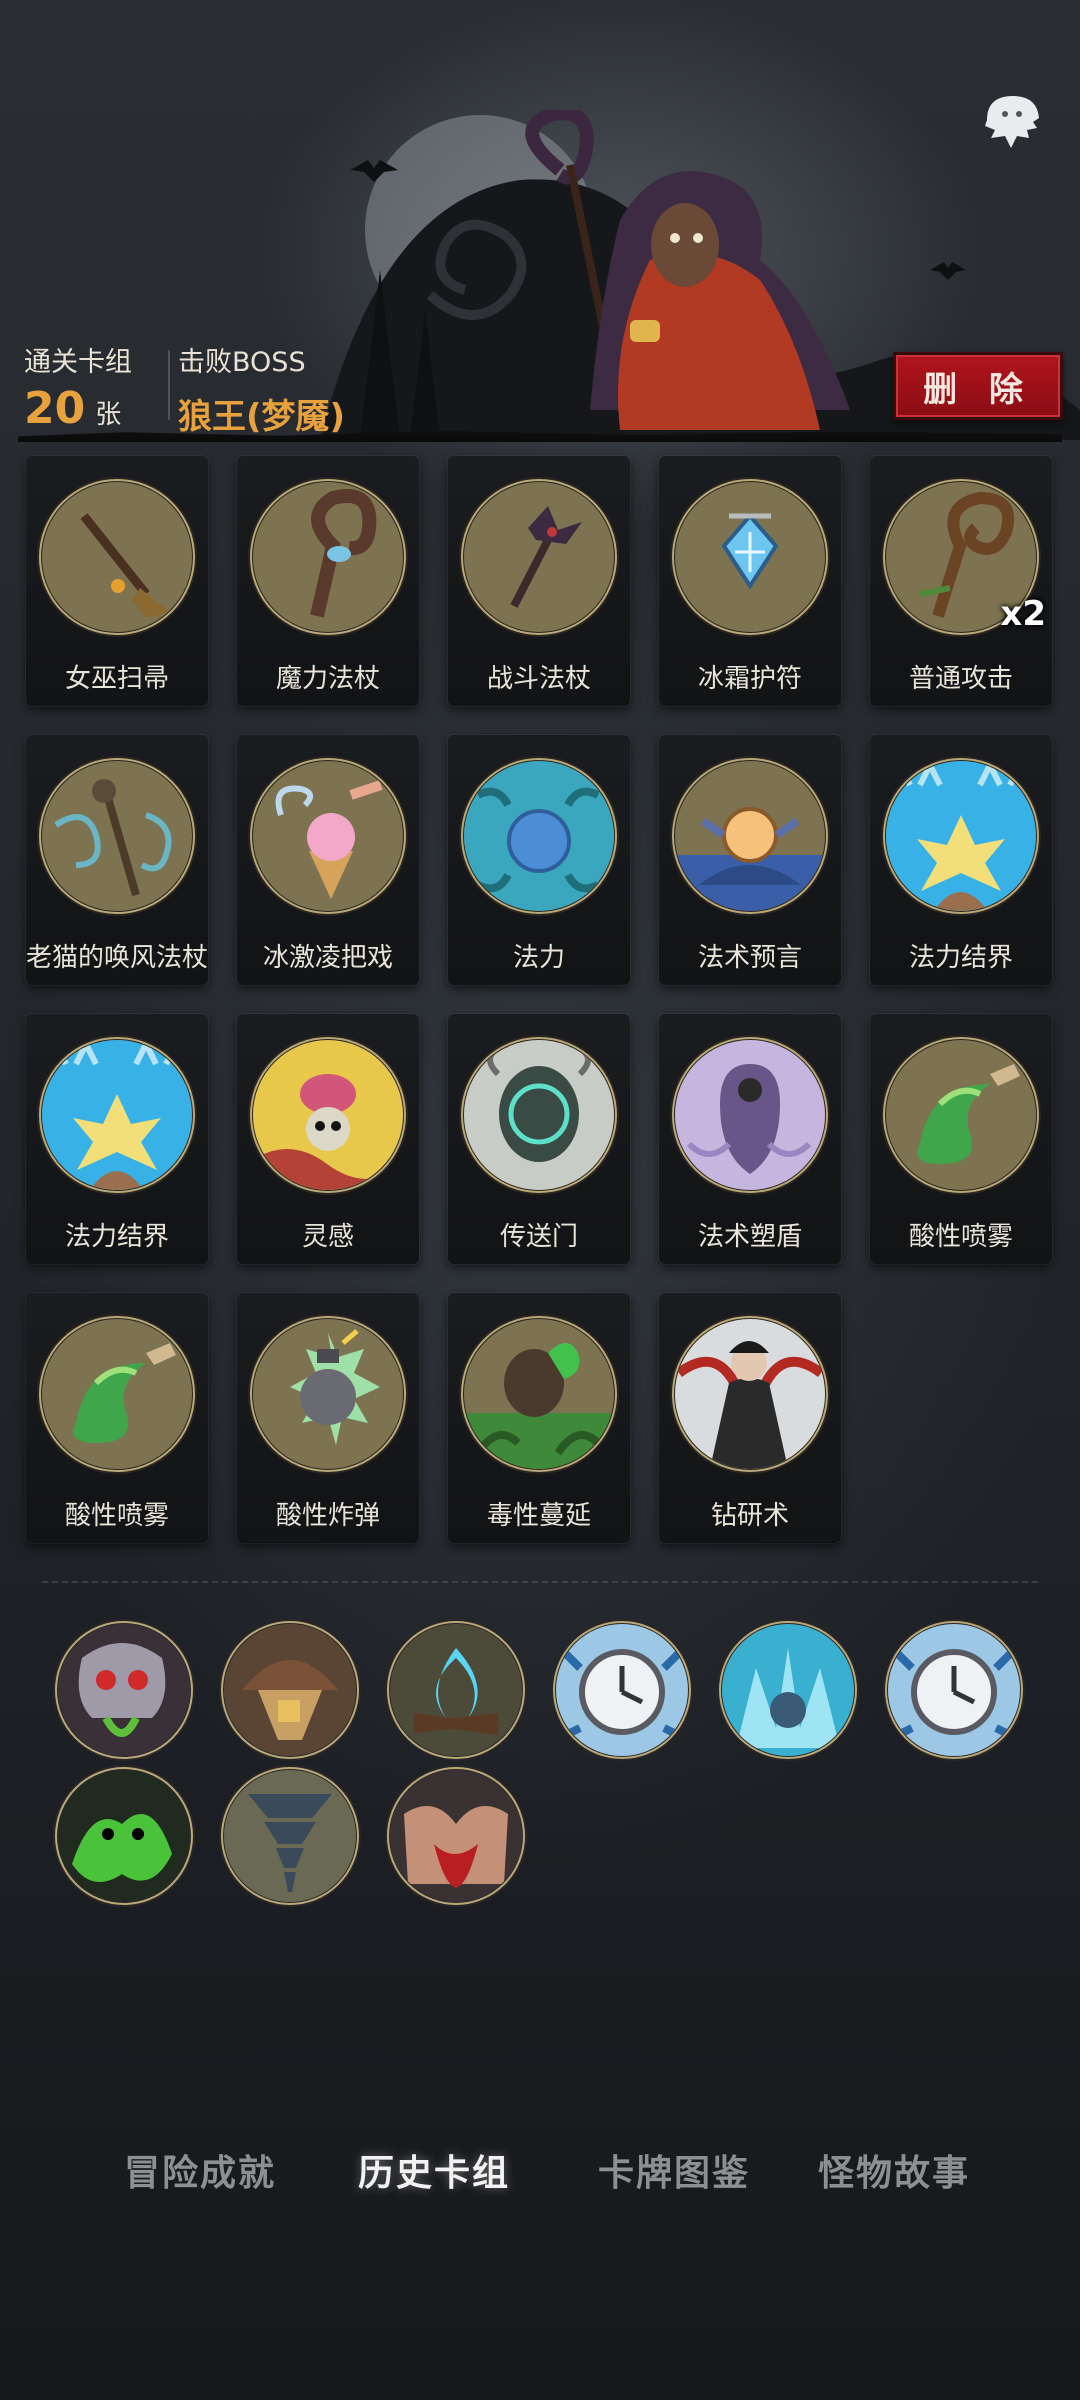  What do you see at coordinates (539, 557) in the screenshot?
I see `battle-staff-icon` at bounding box center [539, 557].